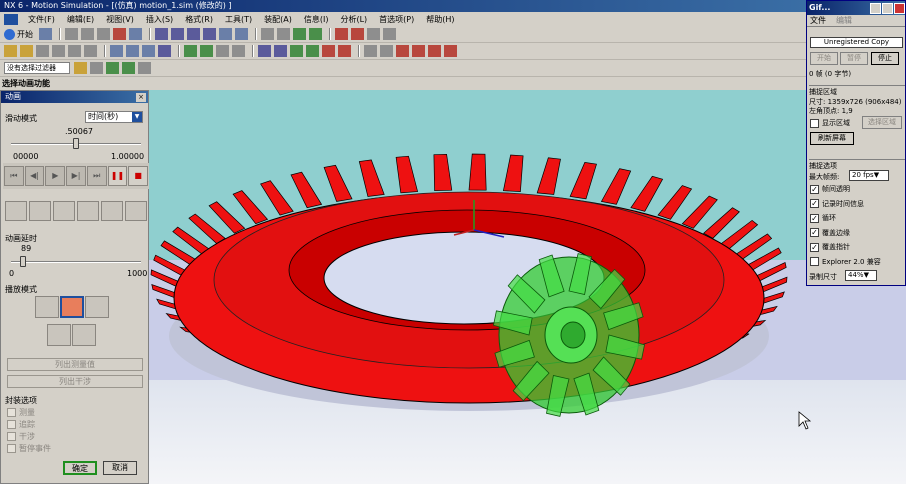 The width and height of the screenshot is (906, 484). I want to click on link-icon, so click(10, 51).